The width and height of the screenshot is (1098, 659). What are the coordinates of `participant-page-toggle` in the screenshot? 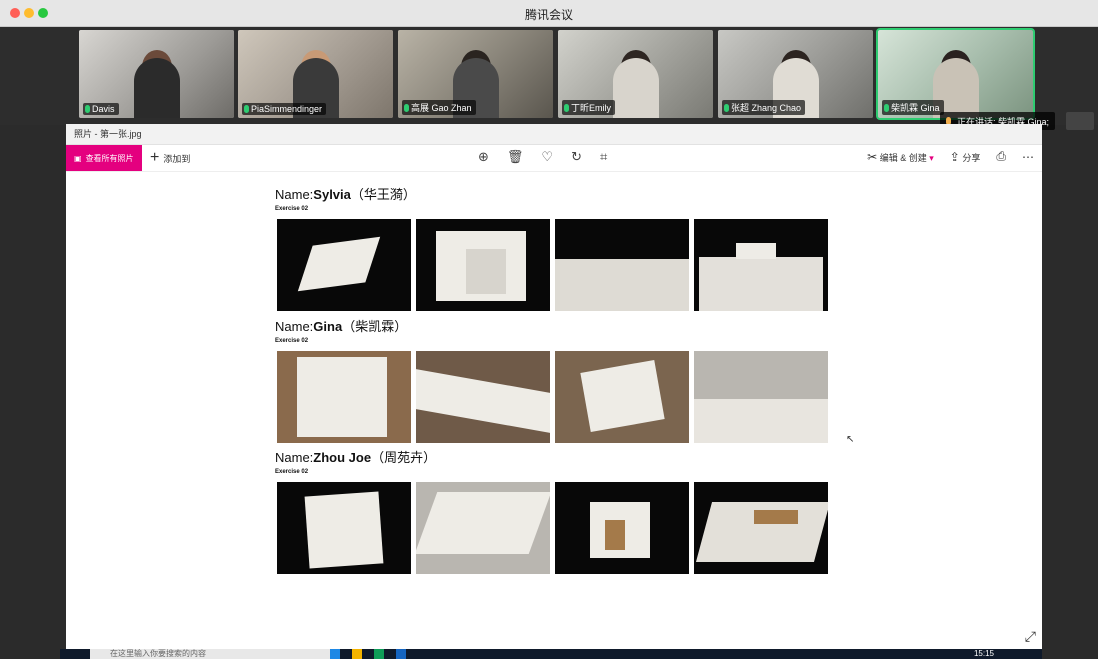 It's located at (1080, 121).